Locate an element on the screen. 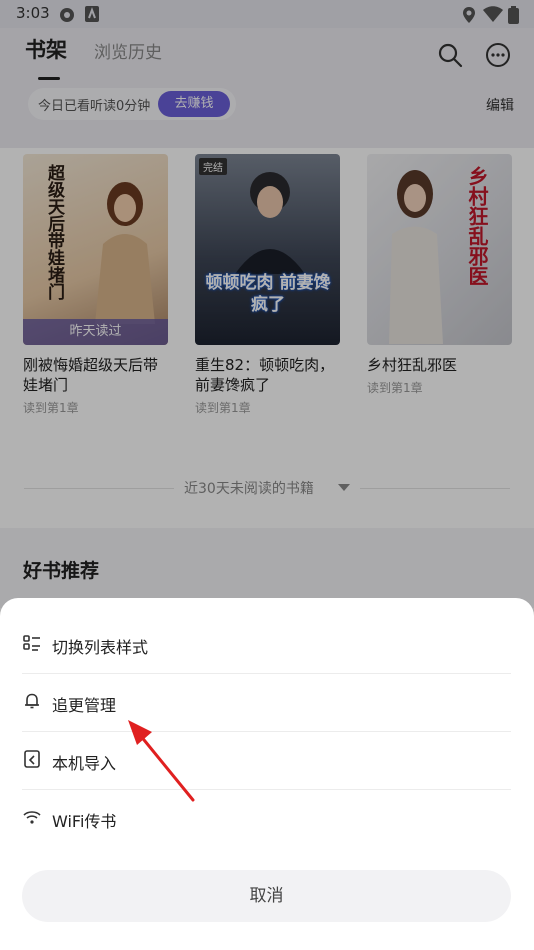  wifi-icon is located at coordinates (32, 817).